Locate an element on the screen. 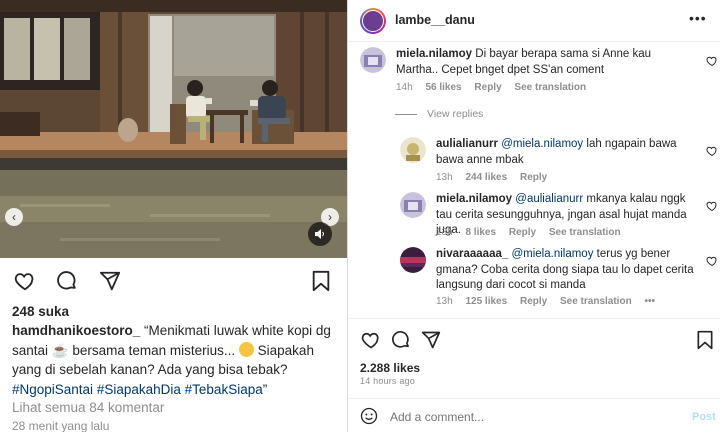 The image size is (720, 432). chevron-left-icon: ‹ is located at coordinates (14, 217).